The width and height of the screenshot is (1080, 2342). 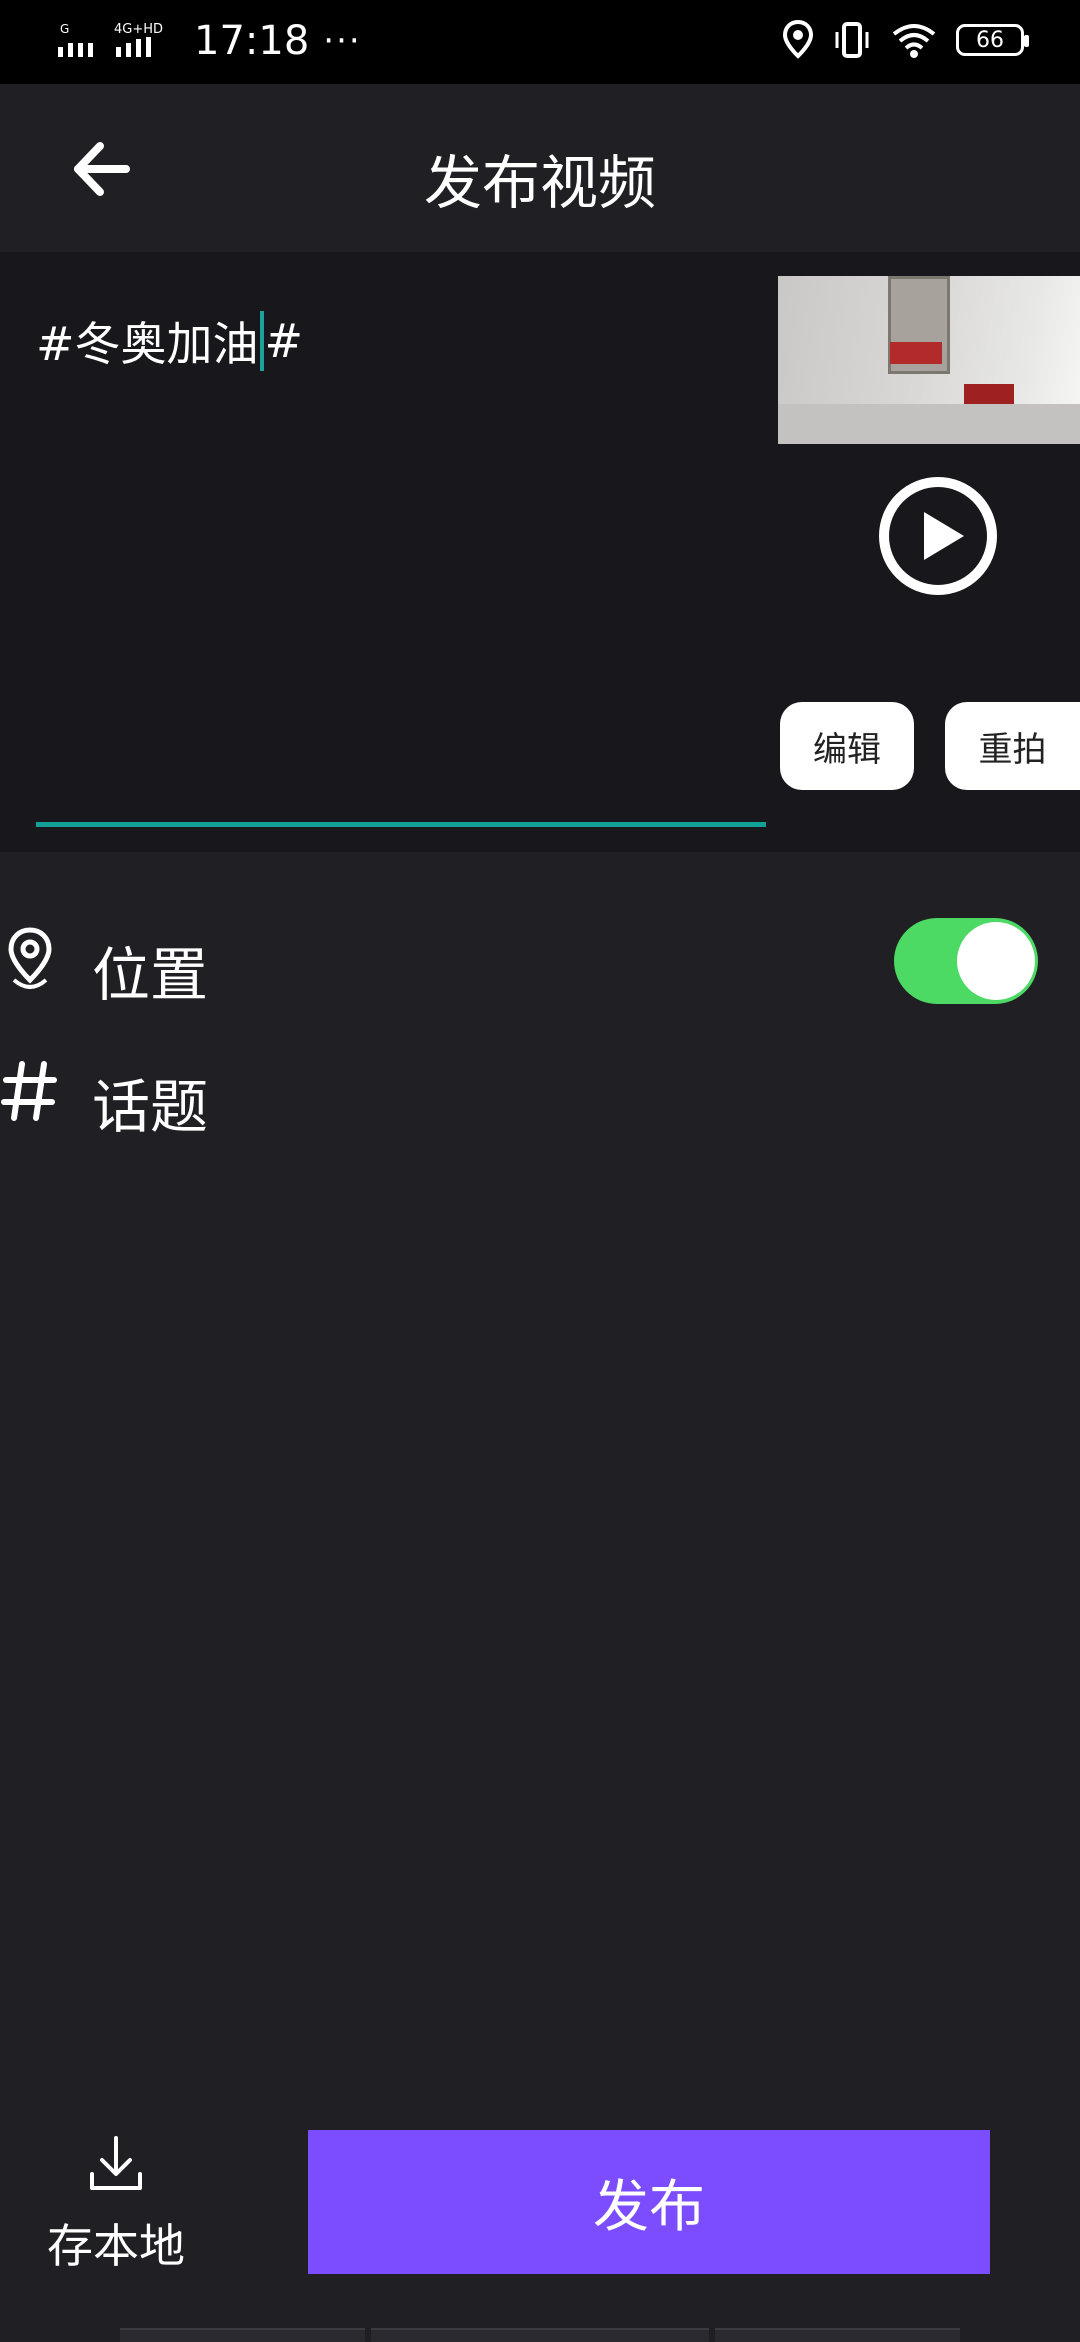 What do you see at coordinates (540, 1093) in the screenshot?
I see `topic-row: 话题` at bounding box center [540, 1093].